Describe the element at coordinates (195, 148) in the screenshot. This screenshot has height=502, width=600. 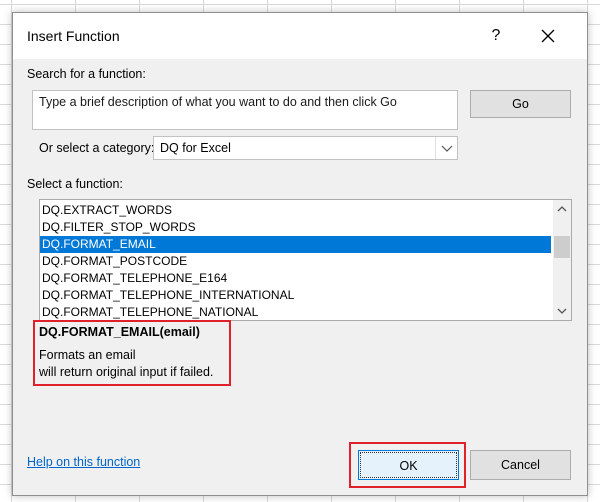
I see `category-select-value: DQ for Excel` at that location.